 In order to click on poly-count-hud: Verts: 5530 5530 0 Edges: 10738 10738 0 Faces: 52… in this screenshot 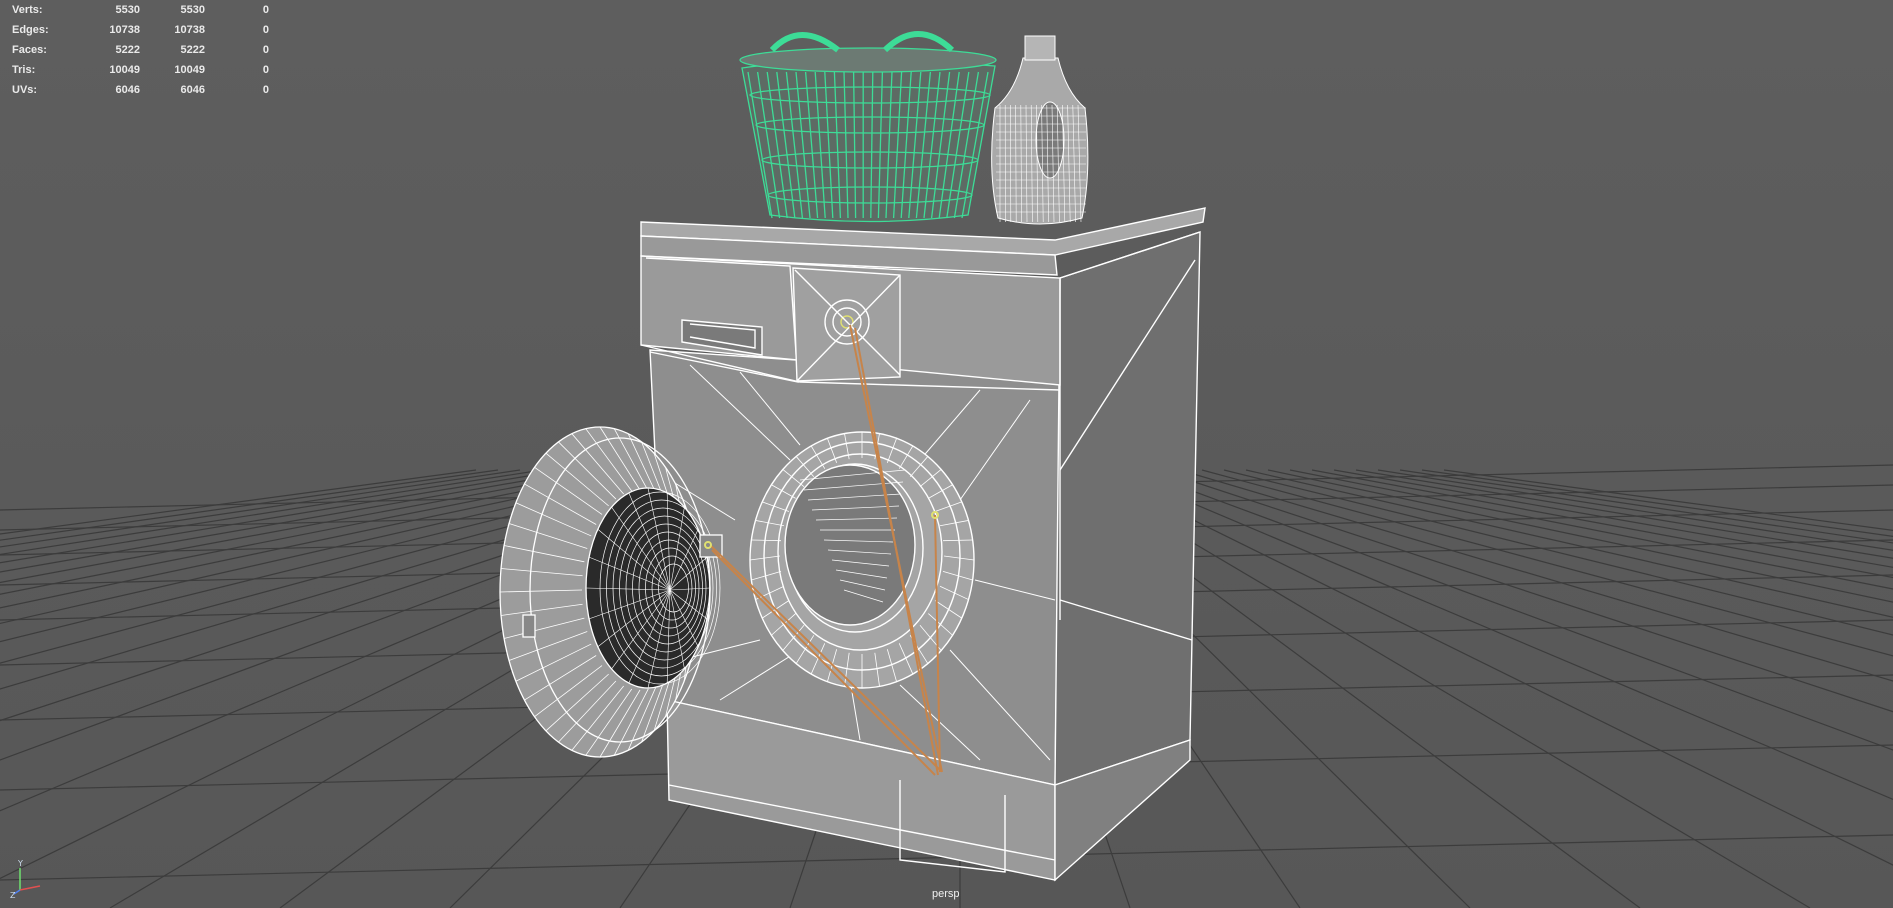, I will do `click(140, 50)`.